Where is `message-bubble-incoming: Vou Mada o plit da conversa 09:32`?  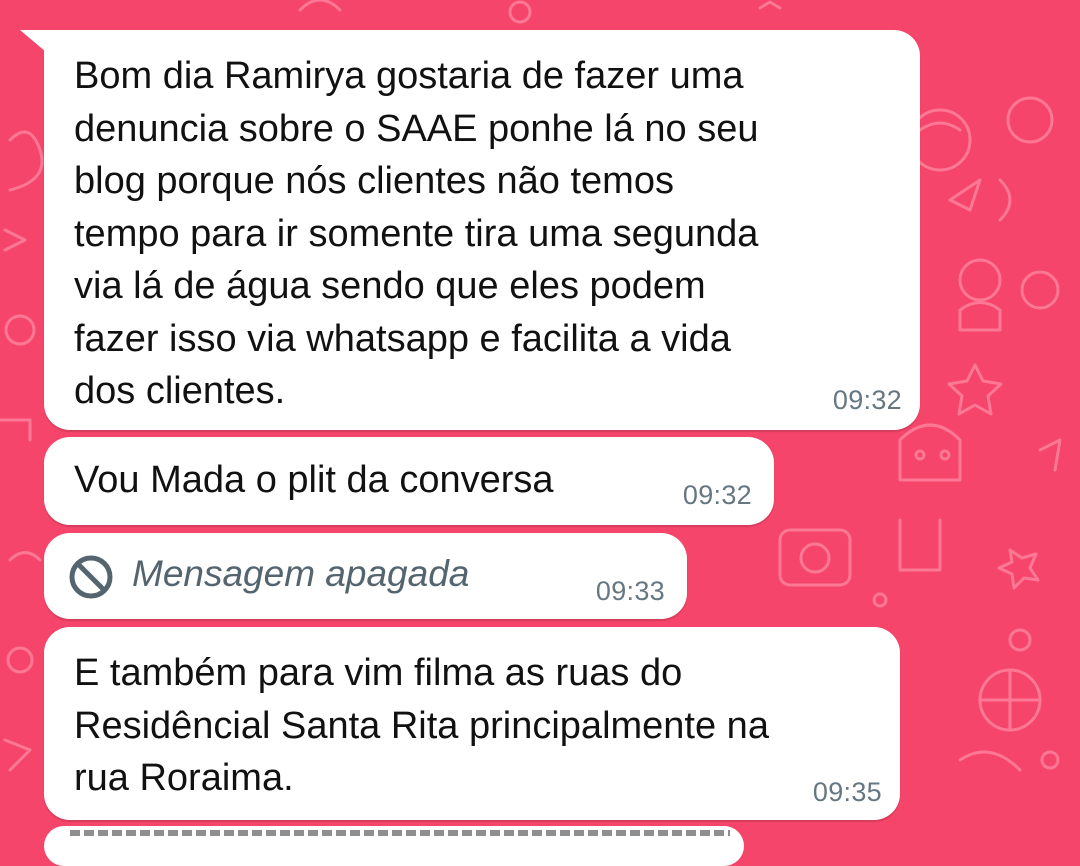 message-bubble-incoming: Vou Mada o plit da conversa 09:32 is located at coordinates (409, 481).